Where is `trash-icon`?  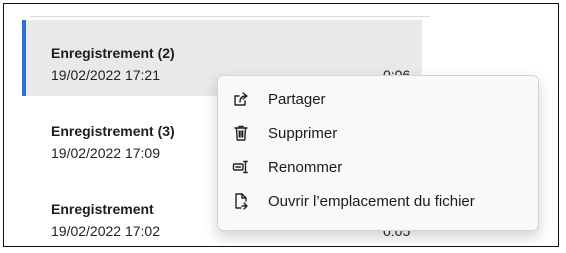 trash-icon is located at coordinates (241, 133).